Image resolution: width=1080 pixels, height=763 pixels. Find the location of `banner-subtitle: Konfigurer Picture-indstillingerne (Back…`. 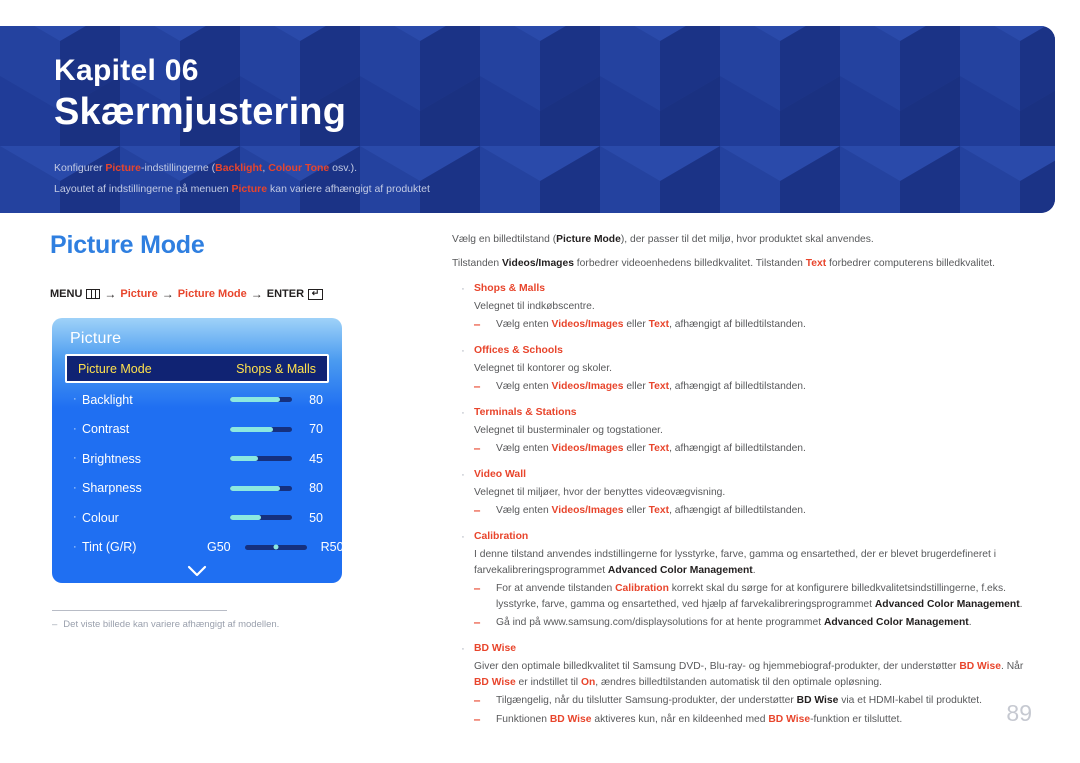

banner-subtitle: Konfigurer Picture-indstillingerne (Back… is located at coordinates (242, 178).